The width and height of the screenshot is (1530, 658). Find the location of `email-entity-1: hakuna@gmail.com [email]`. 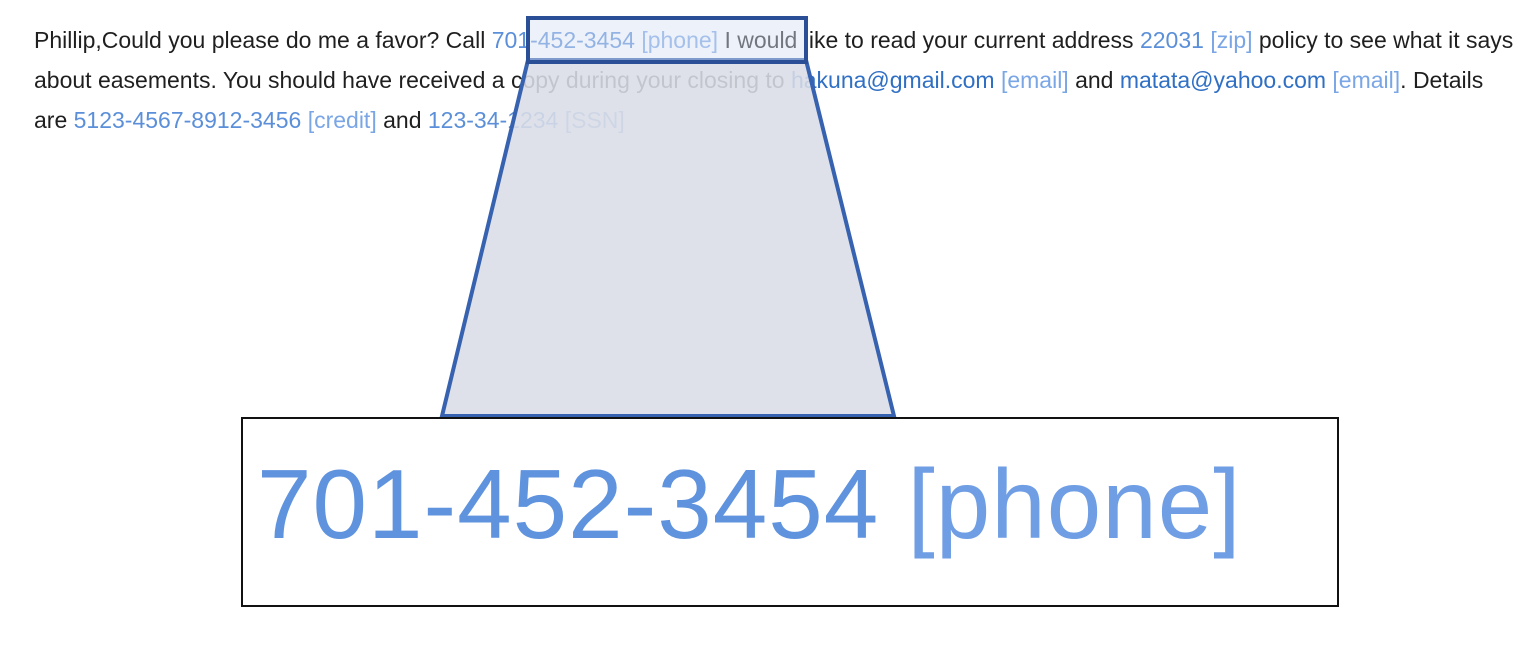

email-entity-1: hakuna@gmail.com [email] is located at coordinates (930, 80).